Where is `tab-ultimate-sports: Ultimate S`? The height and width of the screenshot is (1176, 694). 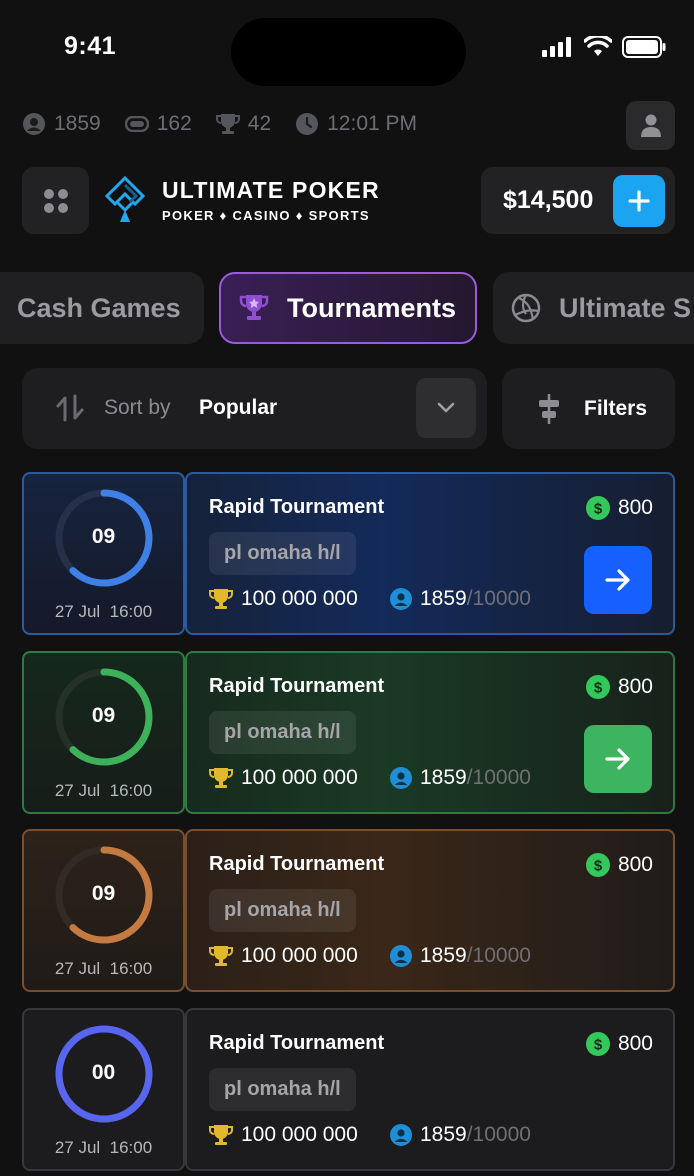
tab-ultimate-sports: Ultimate S is located at coordinates (593, 308).